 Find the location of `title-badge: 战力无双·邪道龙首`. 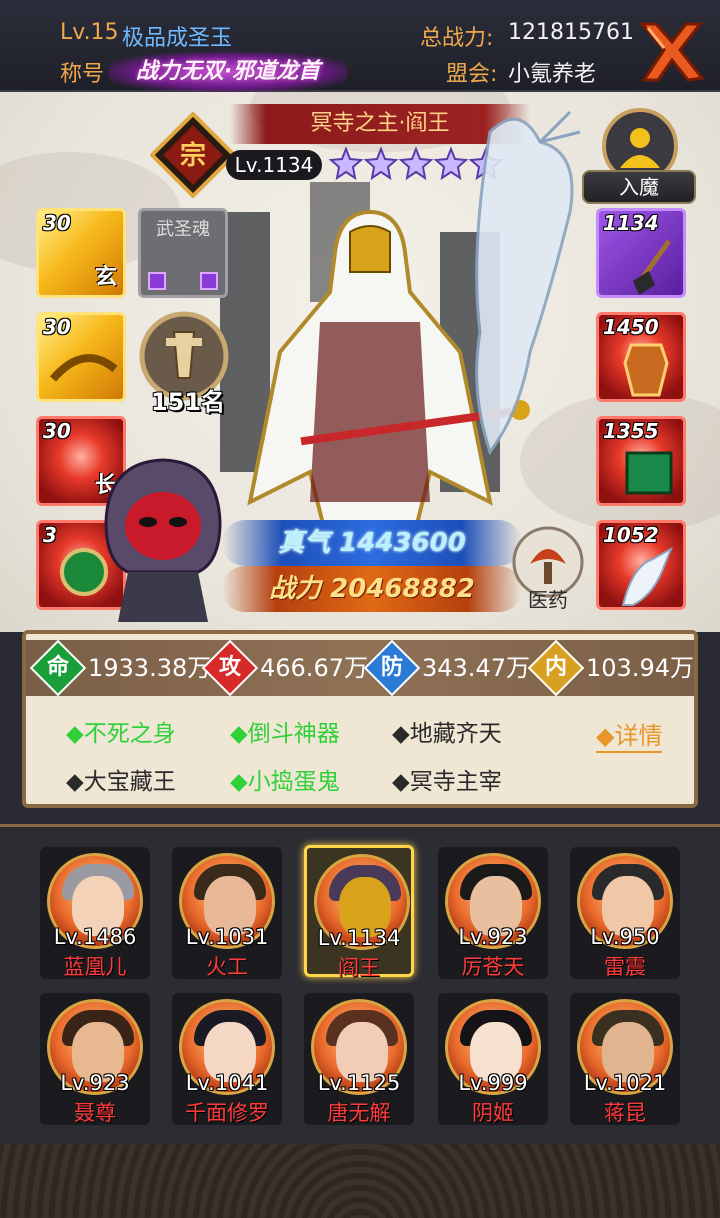

title-badge: 战力无双·邪道龙首 is located at coordinates (228, 72).